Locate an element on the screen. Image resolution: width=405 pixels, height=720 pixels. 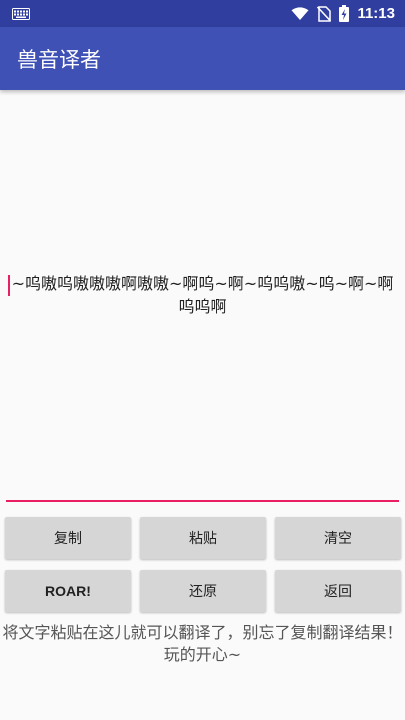
paste-button: 粘贴 is located at coordinates (203, 538).